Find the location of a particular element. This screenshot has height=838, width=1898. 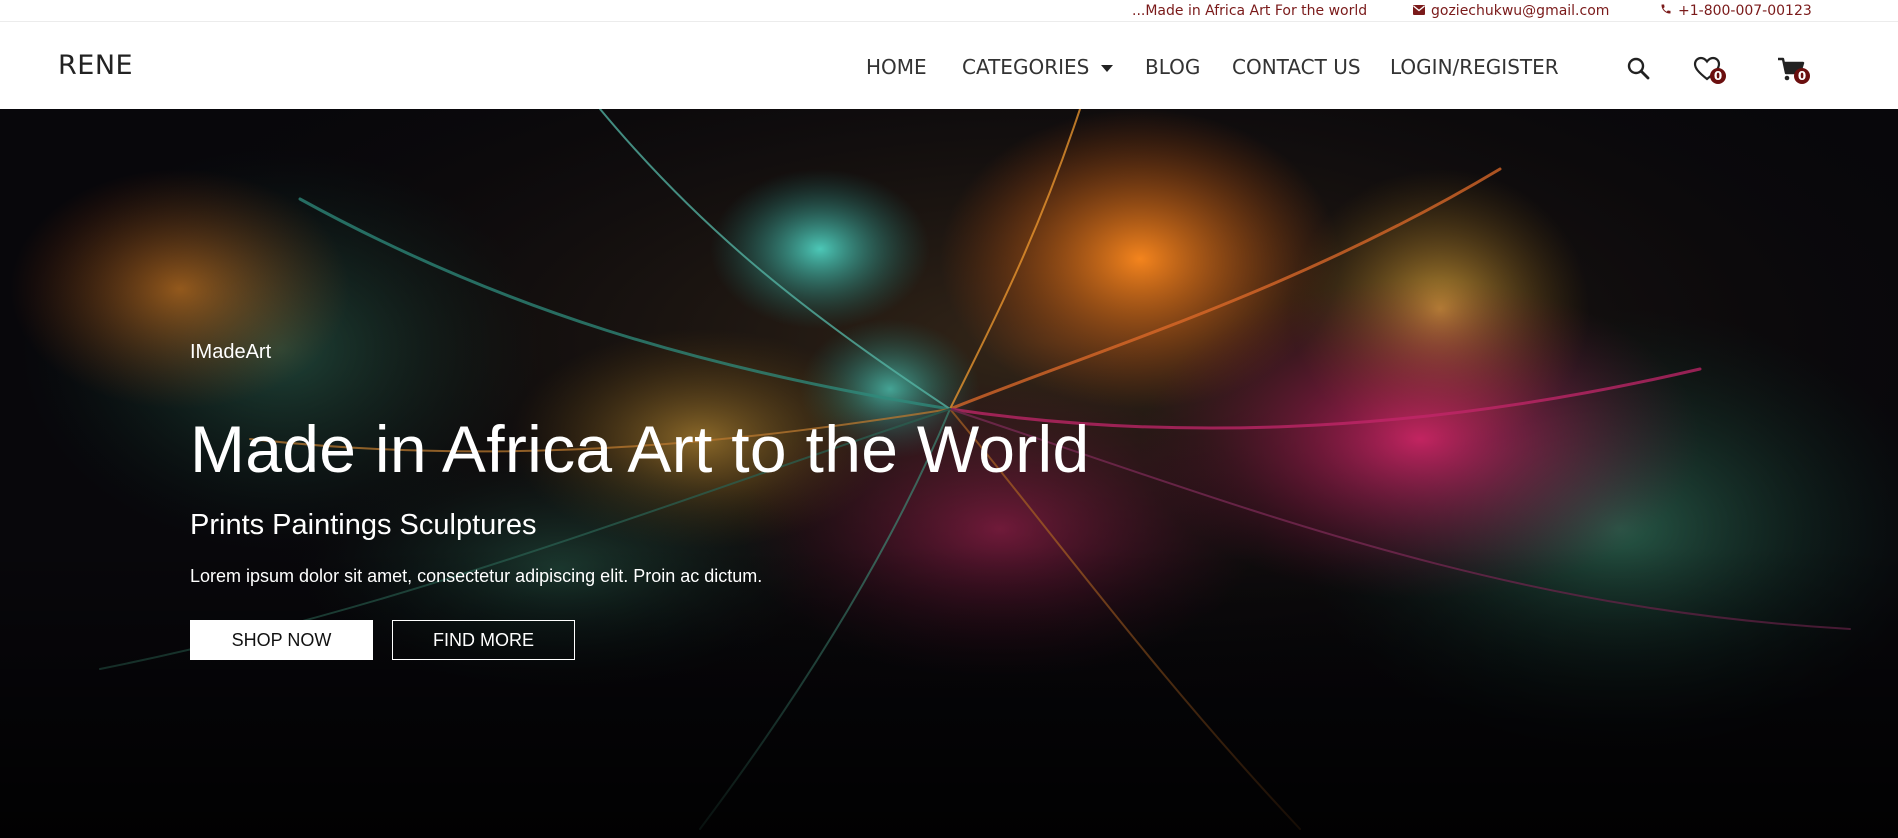

find-more-button: FIND MORE is located at coordinates (483, 640).